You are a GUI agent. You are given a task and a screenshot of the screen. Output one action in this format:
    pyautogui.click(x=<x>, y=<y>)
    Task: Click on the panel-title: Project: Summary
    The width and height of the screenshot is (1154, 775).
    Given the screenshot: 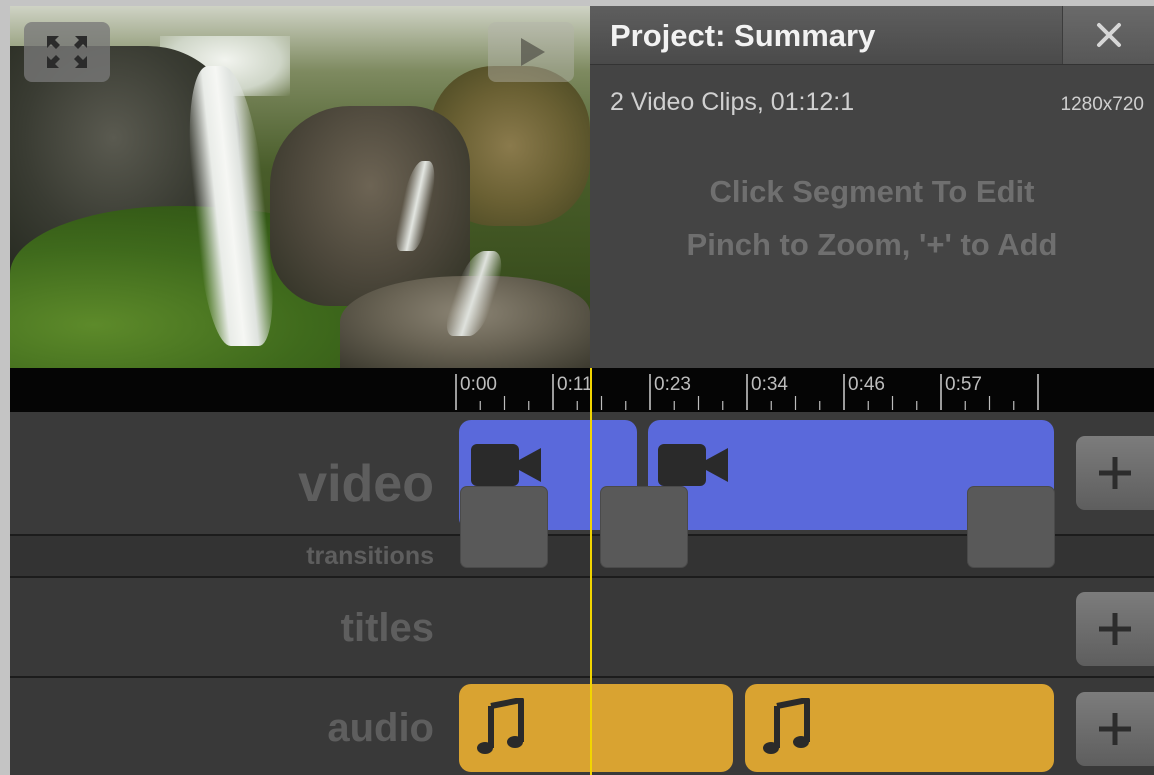 What is the action you would take?
    pyautogui.click(x=743, y=35)
    